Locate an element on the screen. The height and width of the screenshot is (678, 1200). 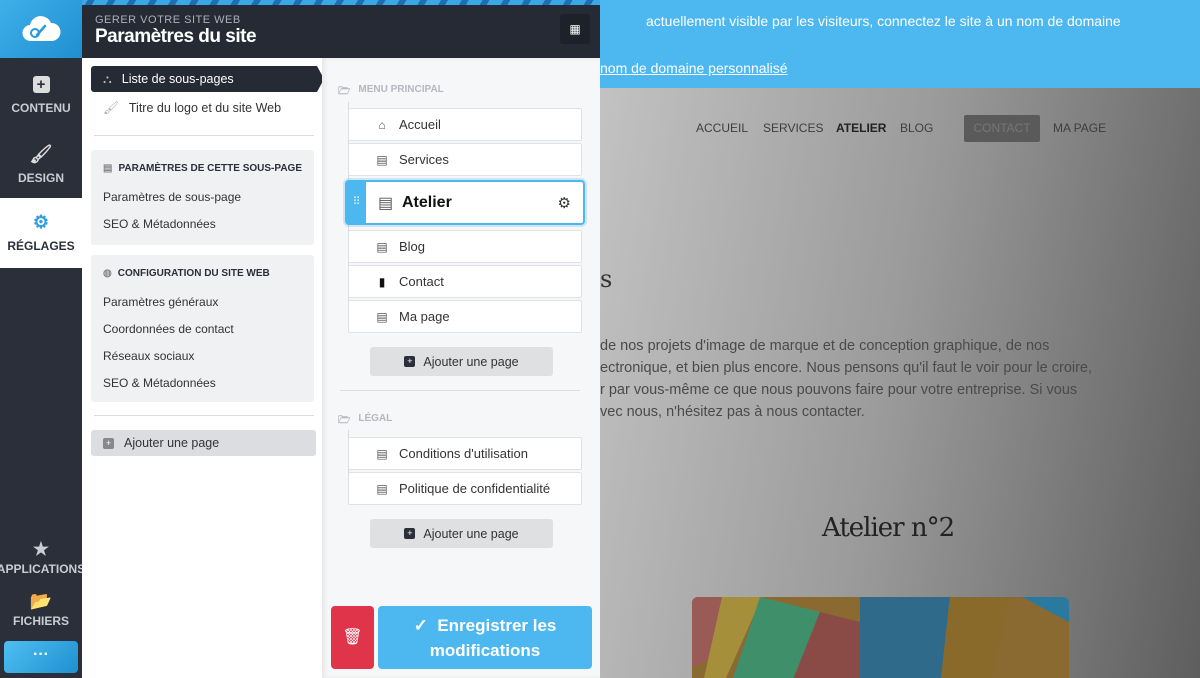
logo is located at coordinates (41, 29).